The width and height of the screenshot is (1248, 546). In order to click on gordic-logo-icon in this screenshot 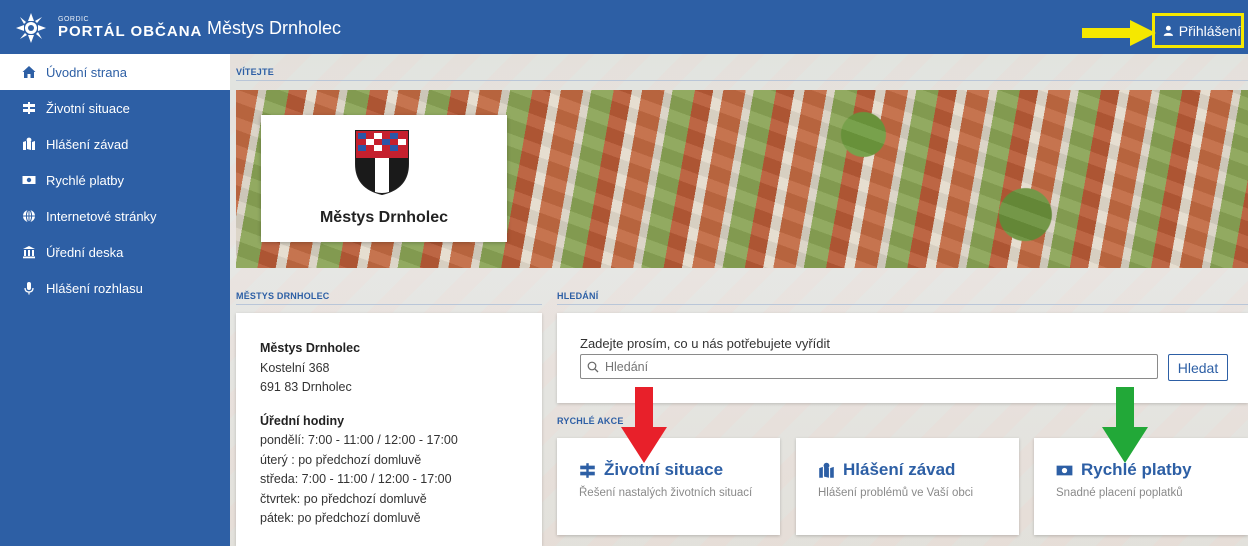, I will do `click(31, 28)`.